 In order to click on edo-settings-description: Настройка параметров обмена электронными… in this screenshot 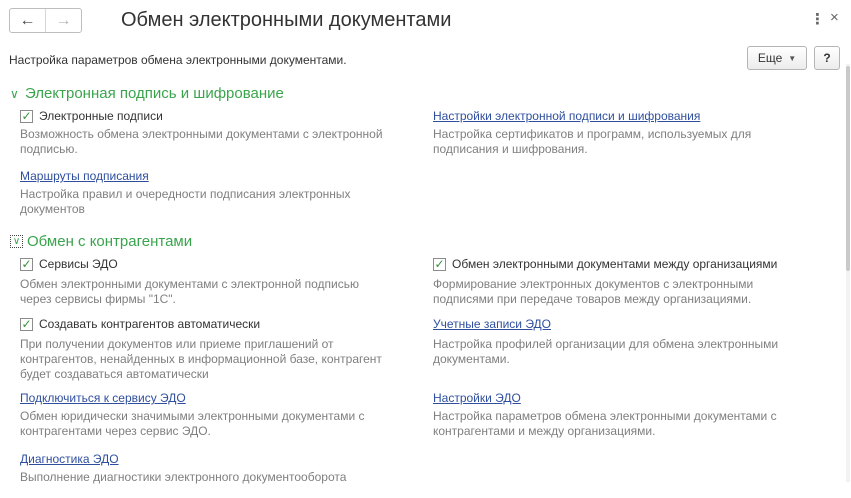, I will do `click(605, 423)`.